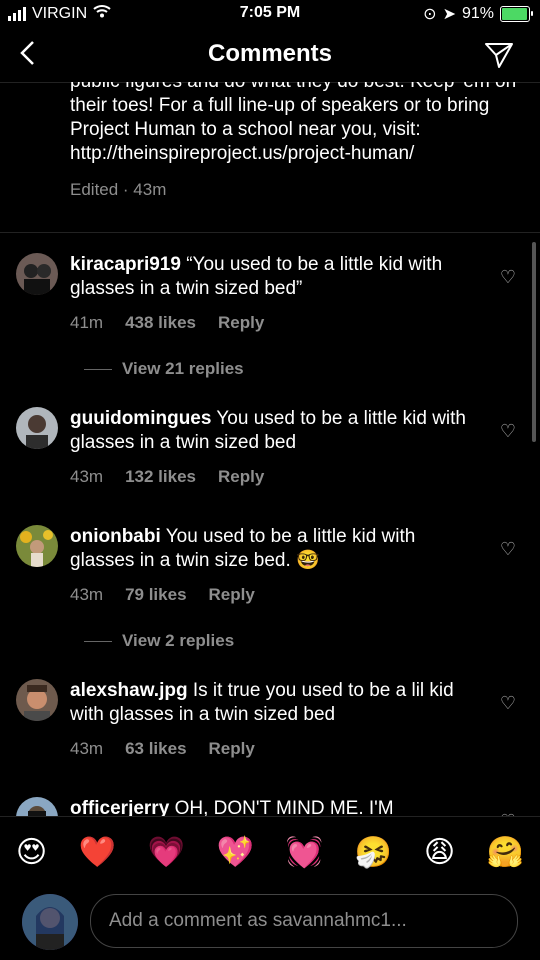 The height and width of the screenshot is (960, 540). I want to click on comment-time: 41m, so click(87, 322).